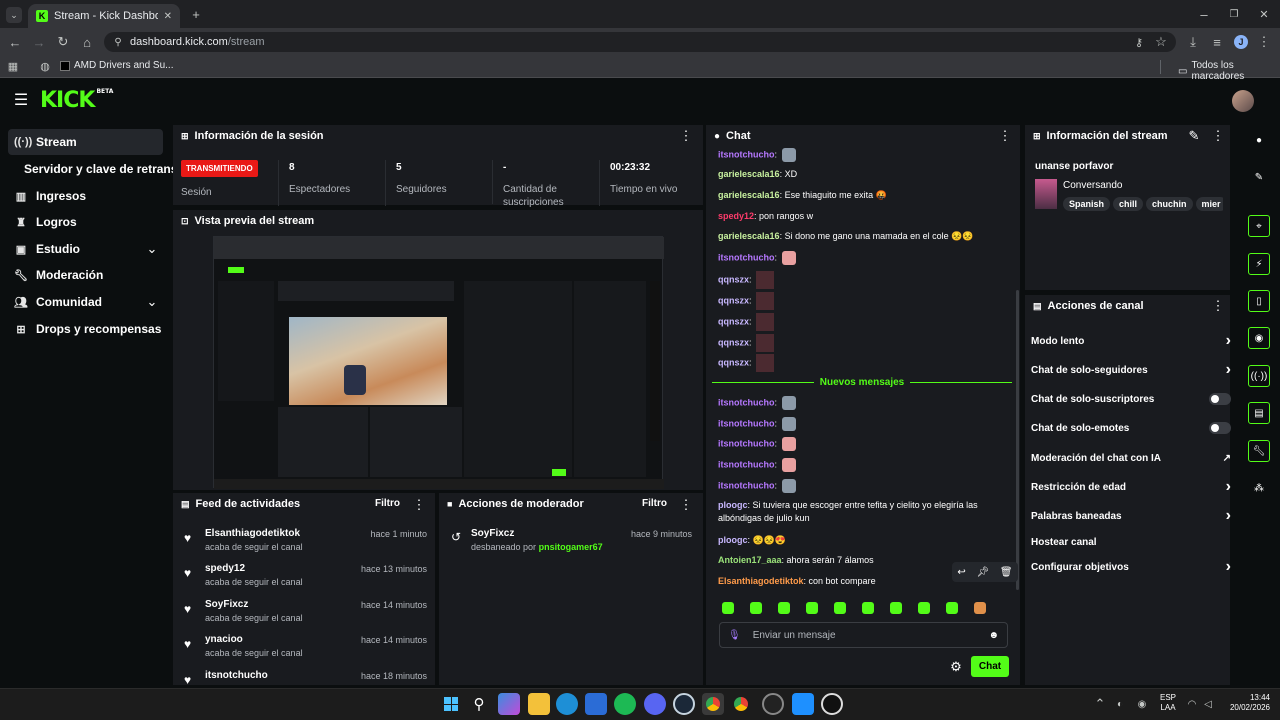 Image resolution: width=1280 pixels, height=720 pixels. Describe the element at coordinates (39, 42) in the screenshot. I see `forward-icon: →` at that location.